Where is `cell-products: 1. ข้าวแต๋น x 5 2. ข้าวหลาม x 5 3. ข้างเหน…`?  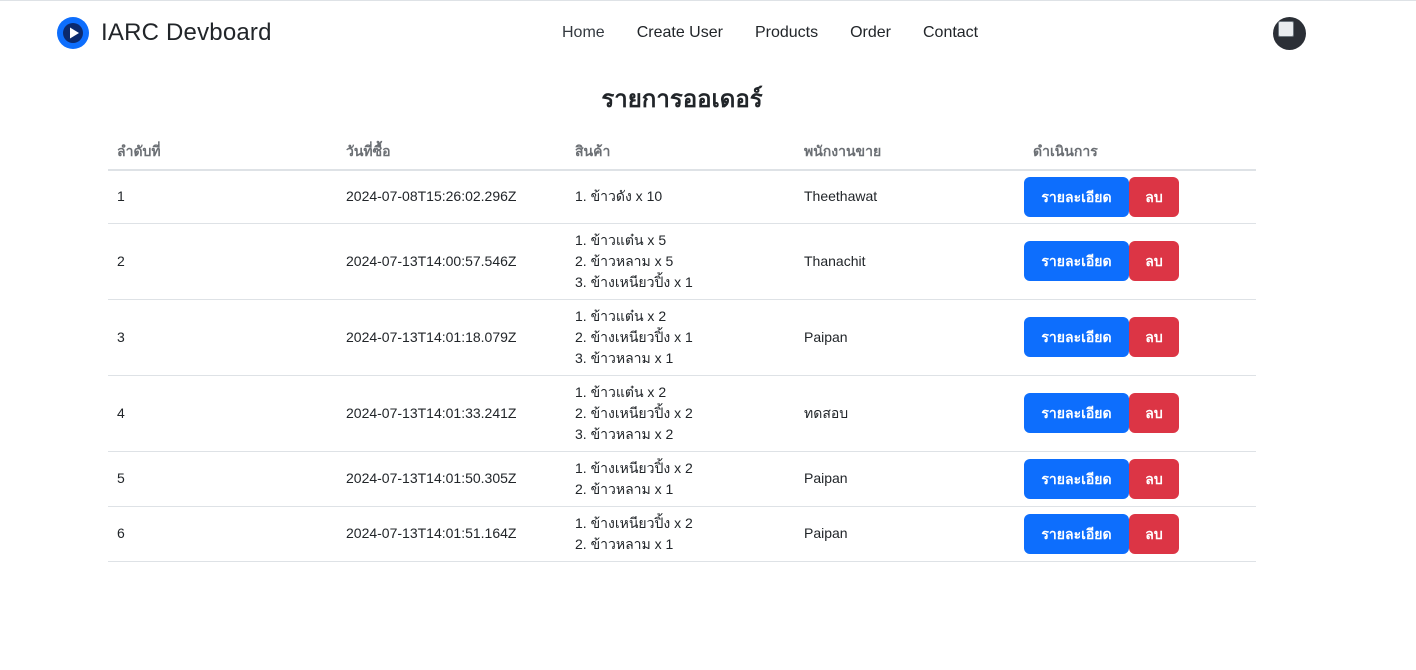 cell-products: 1. ข้าวแต๋น x 5 2. ข้าวหลาม x 5 3. ข้างเหน… is located at coordinates (680, 261).